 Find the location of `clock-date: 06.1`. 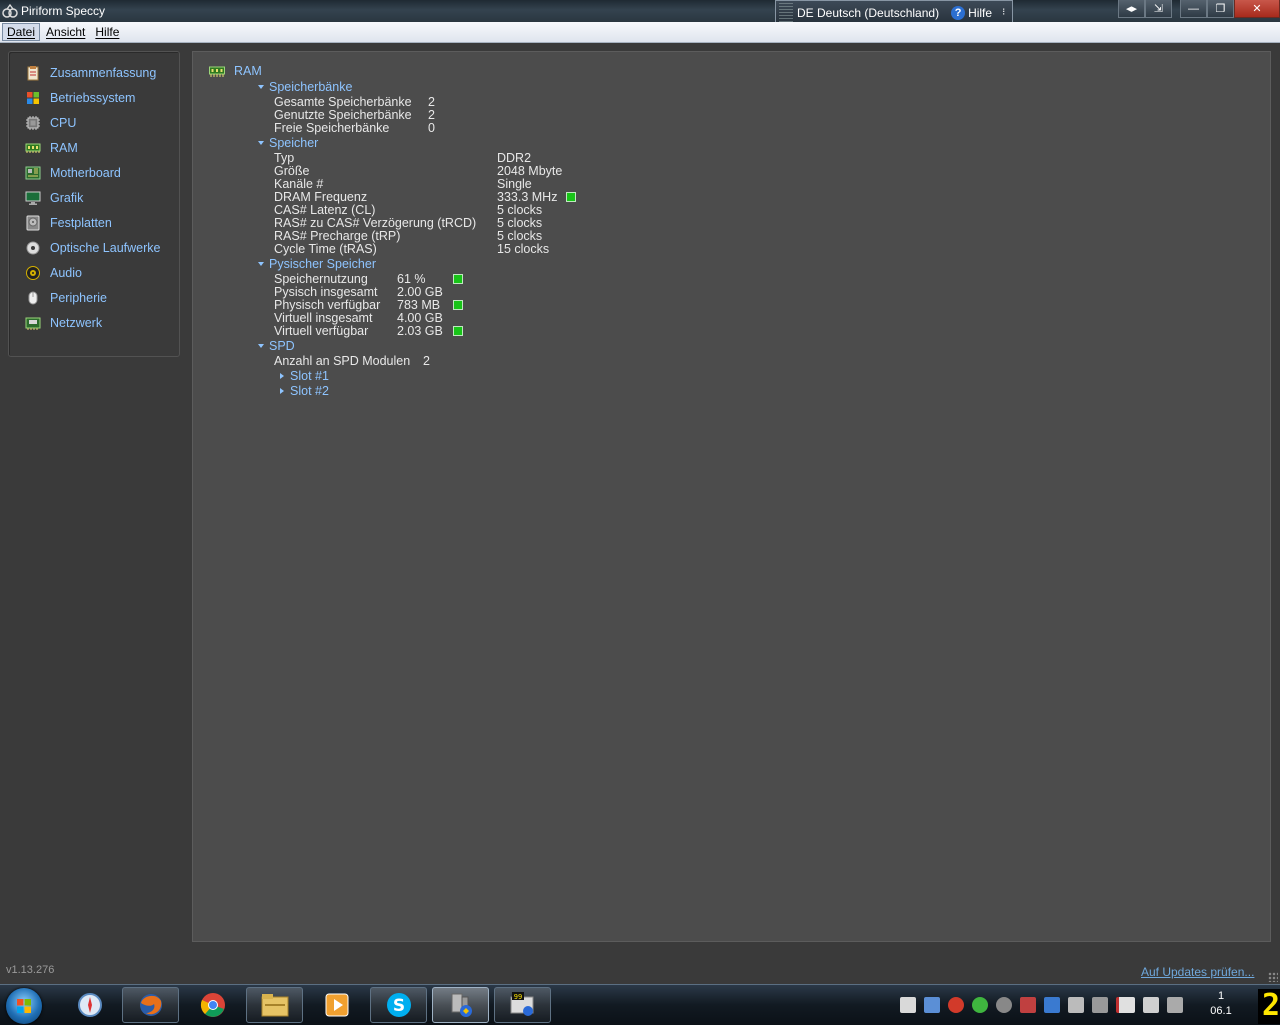

clock-date: 06.1 is located at coordinates (1221, 1011).